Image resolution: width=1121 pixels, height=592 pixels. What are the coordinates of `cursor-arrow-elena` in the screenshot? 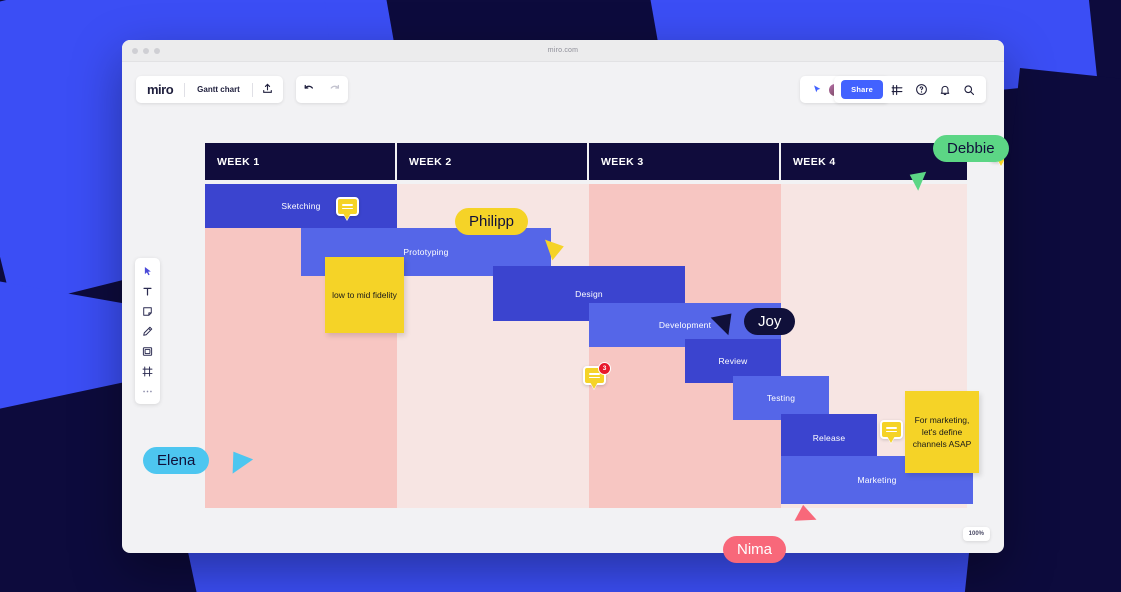 It's located at (243, 463).